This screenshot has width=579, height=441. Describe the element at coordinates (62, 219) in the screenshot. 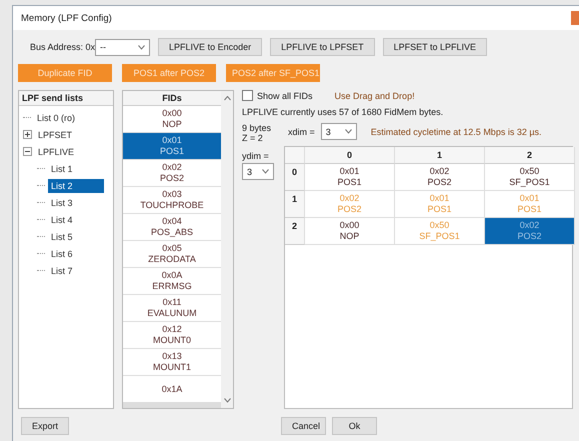

I see `tree-item: List 4` at that location.